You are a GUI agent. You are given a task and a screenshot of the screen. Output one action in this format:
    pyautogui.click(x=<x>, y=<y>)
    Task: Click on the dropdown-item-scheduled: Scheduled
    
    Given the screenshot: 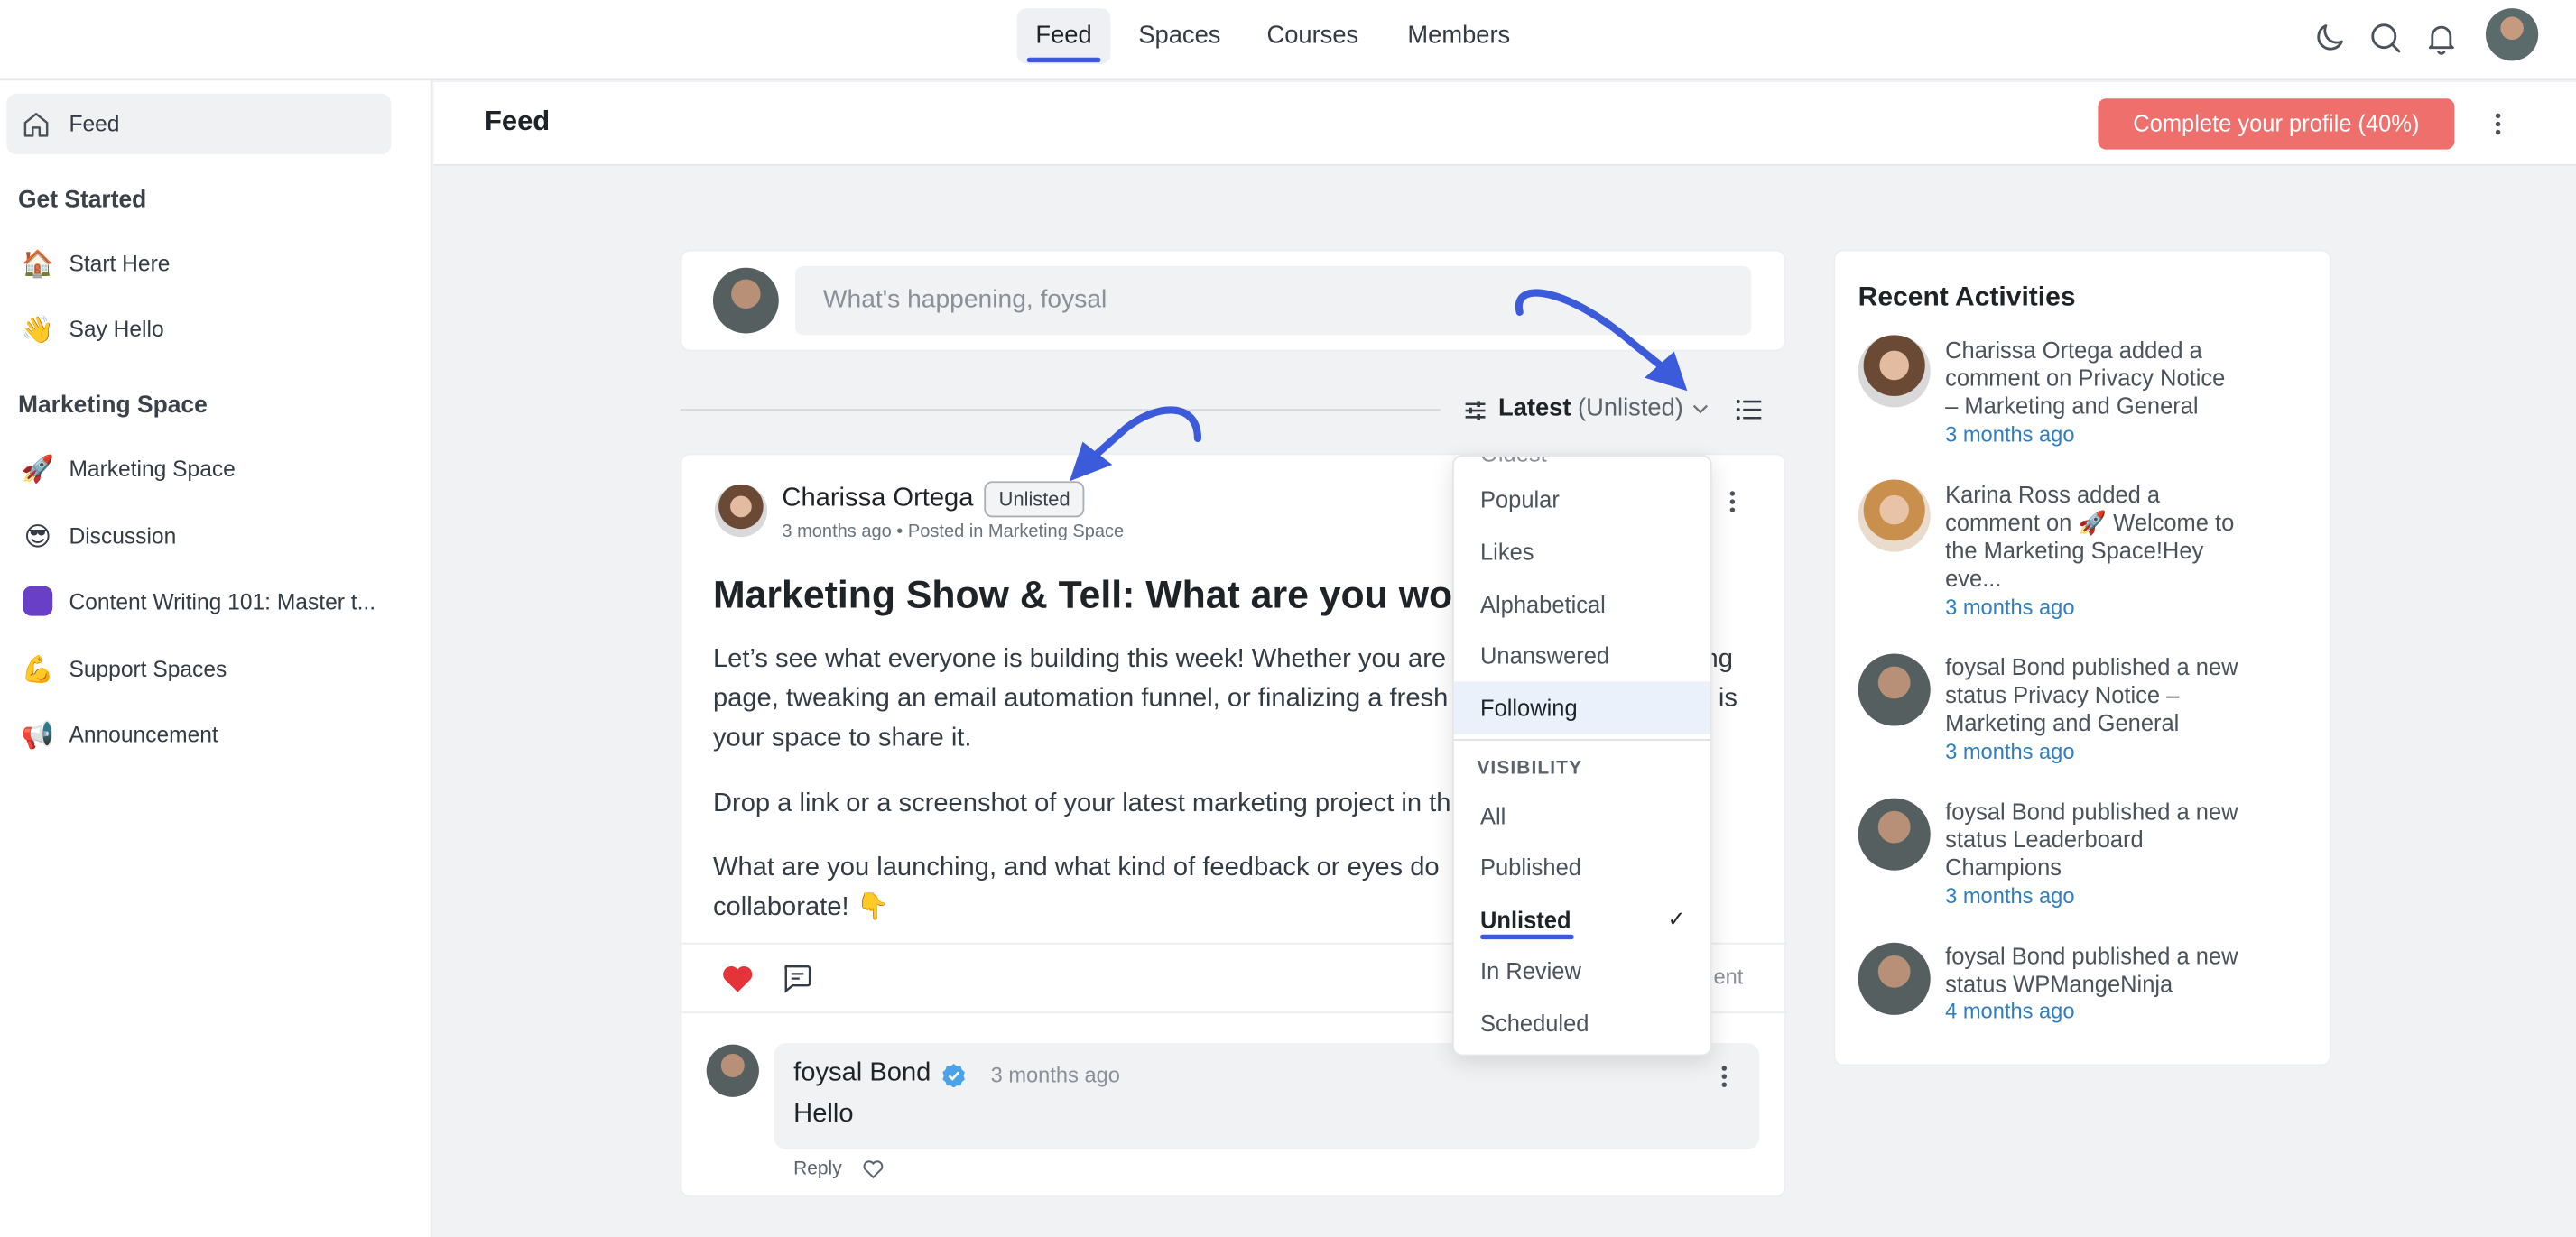 What is the action you would take?
    pyautogui.click(x=1582, y=1023)
    